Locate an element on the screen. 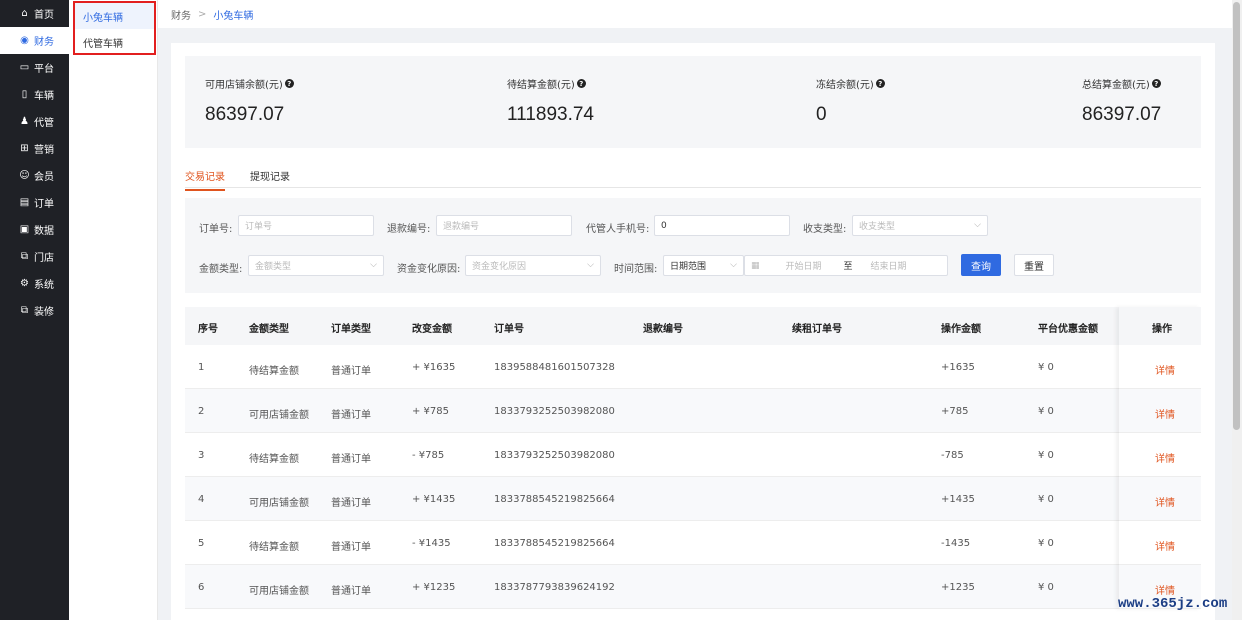 Image resolution: width=1242 pixels, height=620 pixels. stat-label: 总结算金额(元) is located at coordinates (1116, 85).